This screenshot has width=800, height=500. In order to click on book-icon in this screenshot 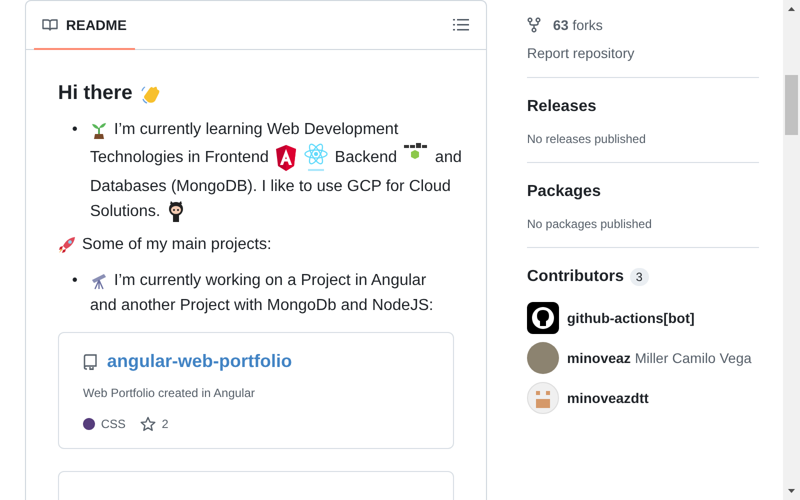, I will do `click(50, 25)`.